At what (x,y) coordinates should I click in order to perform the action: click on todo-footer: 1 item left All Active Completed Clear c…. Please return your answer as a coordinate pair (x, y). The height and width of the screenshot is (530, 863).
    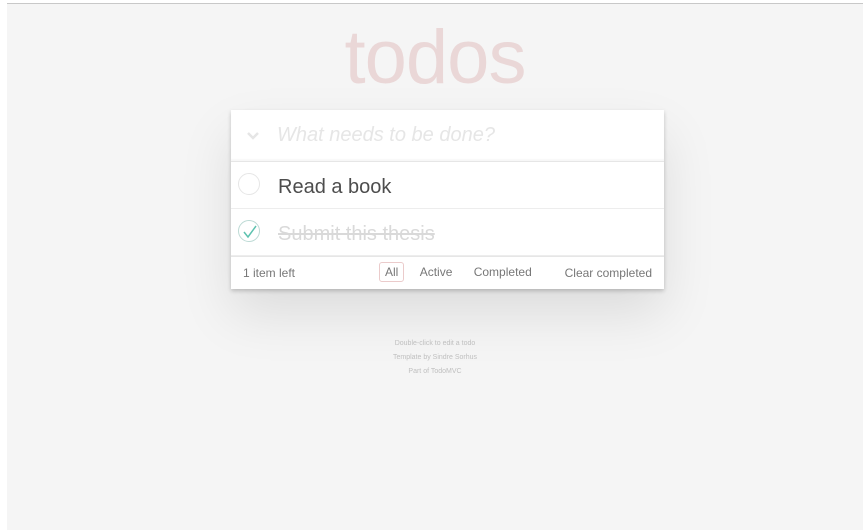
    Looking at the image, I should click on (447, 272).